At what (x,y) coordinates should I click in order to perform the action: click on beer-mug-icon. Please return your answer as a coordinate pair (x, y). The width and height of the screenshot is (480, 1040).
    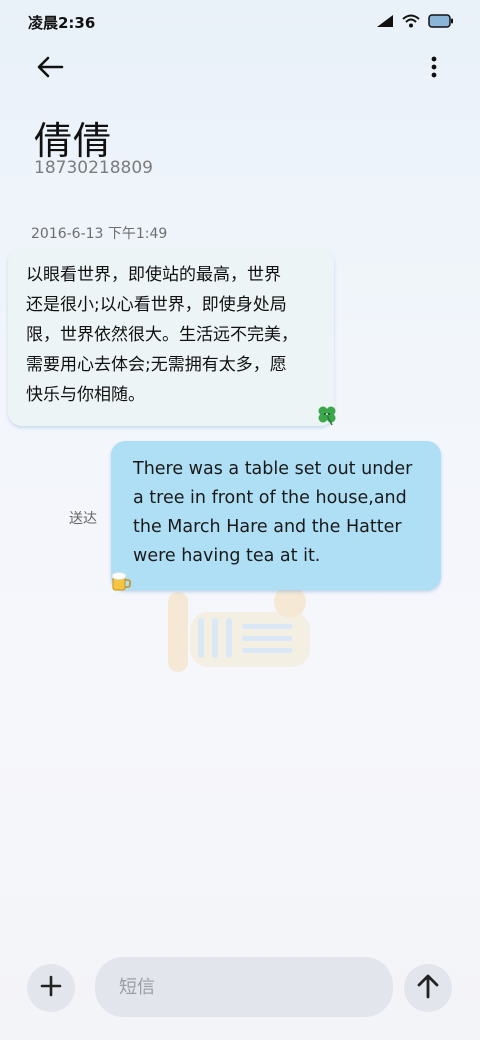
    Looking at the image, I should click on (121, 581).